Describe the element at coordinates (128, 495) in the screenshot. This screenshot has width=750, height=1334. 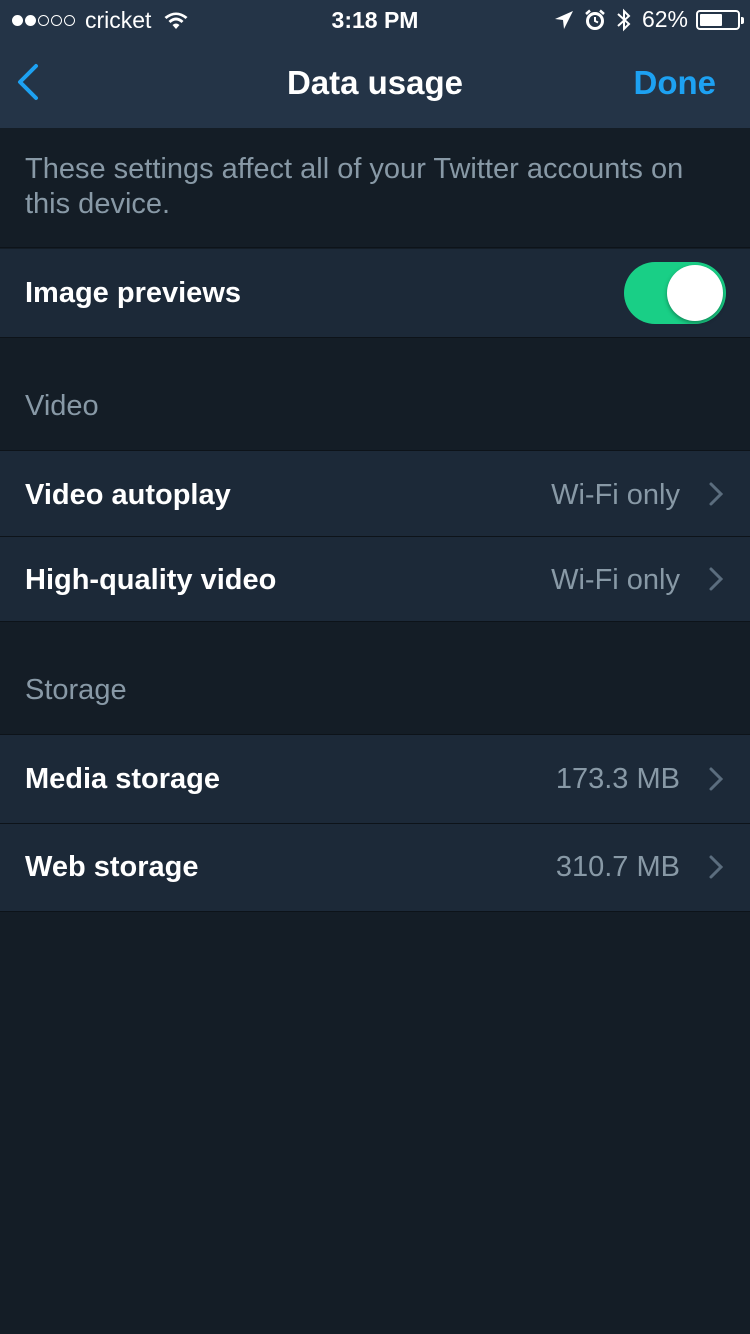
I see `video-autoplay-label: Video autoplay` at that location.